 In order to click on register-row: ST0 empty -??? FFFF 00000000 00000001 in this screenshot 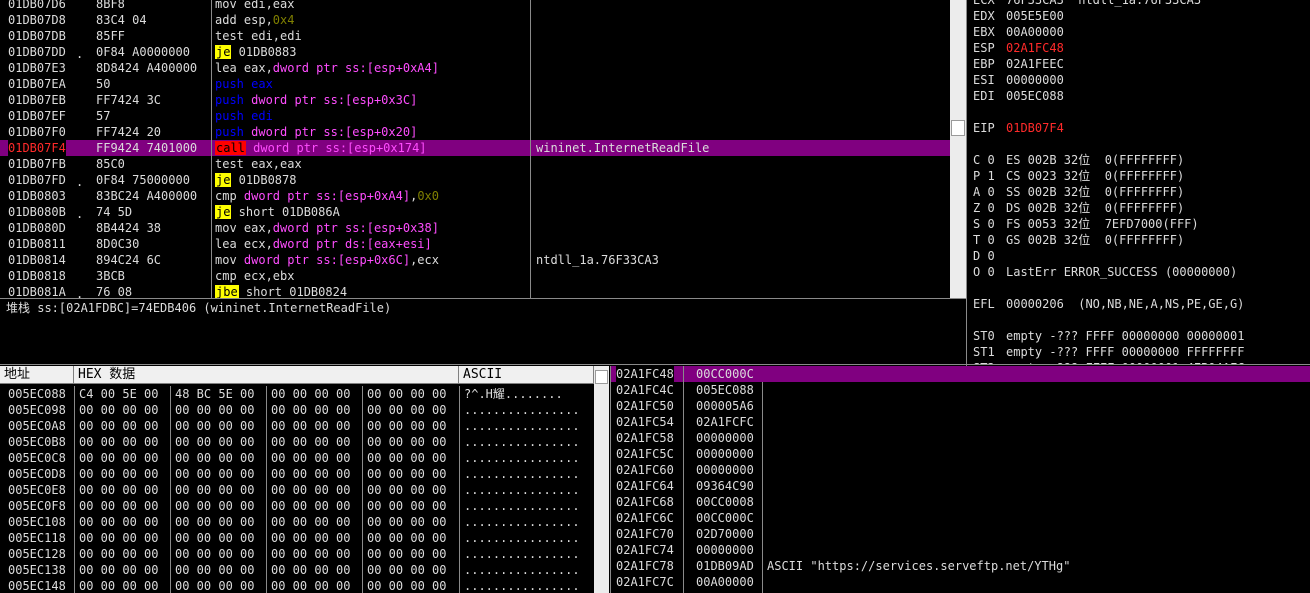, I will do `click(1138, 336)`.